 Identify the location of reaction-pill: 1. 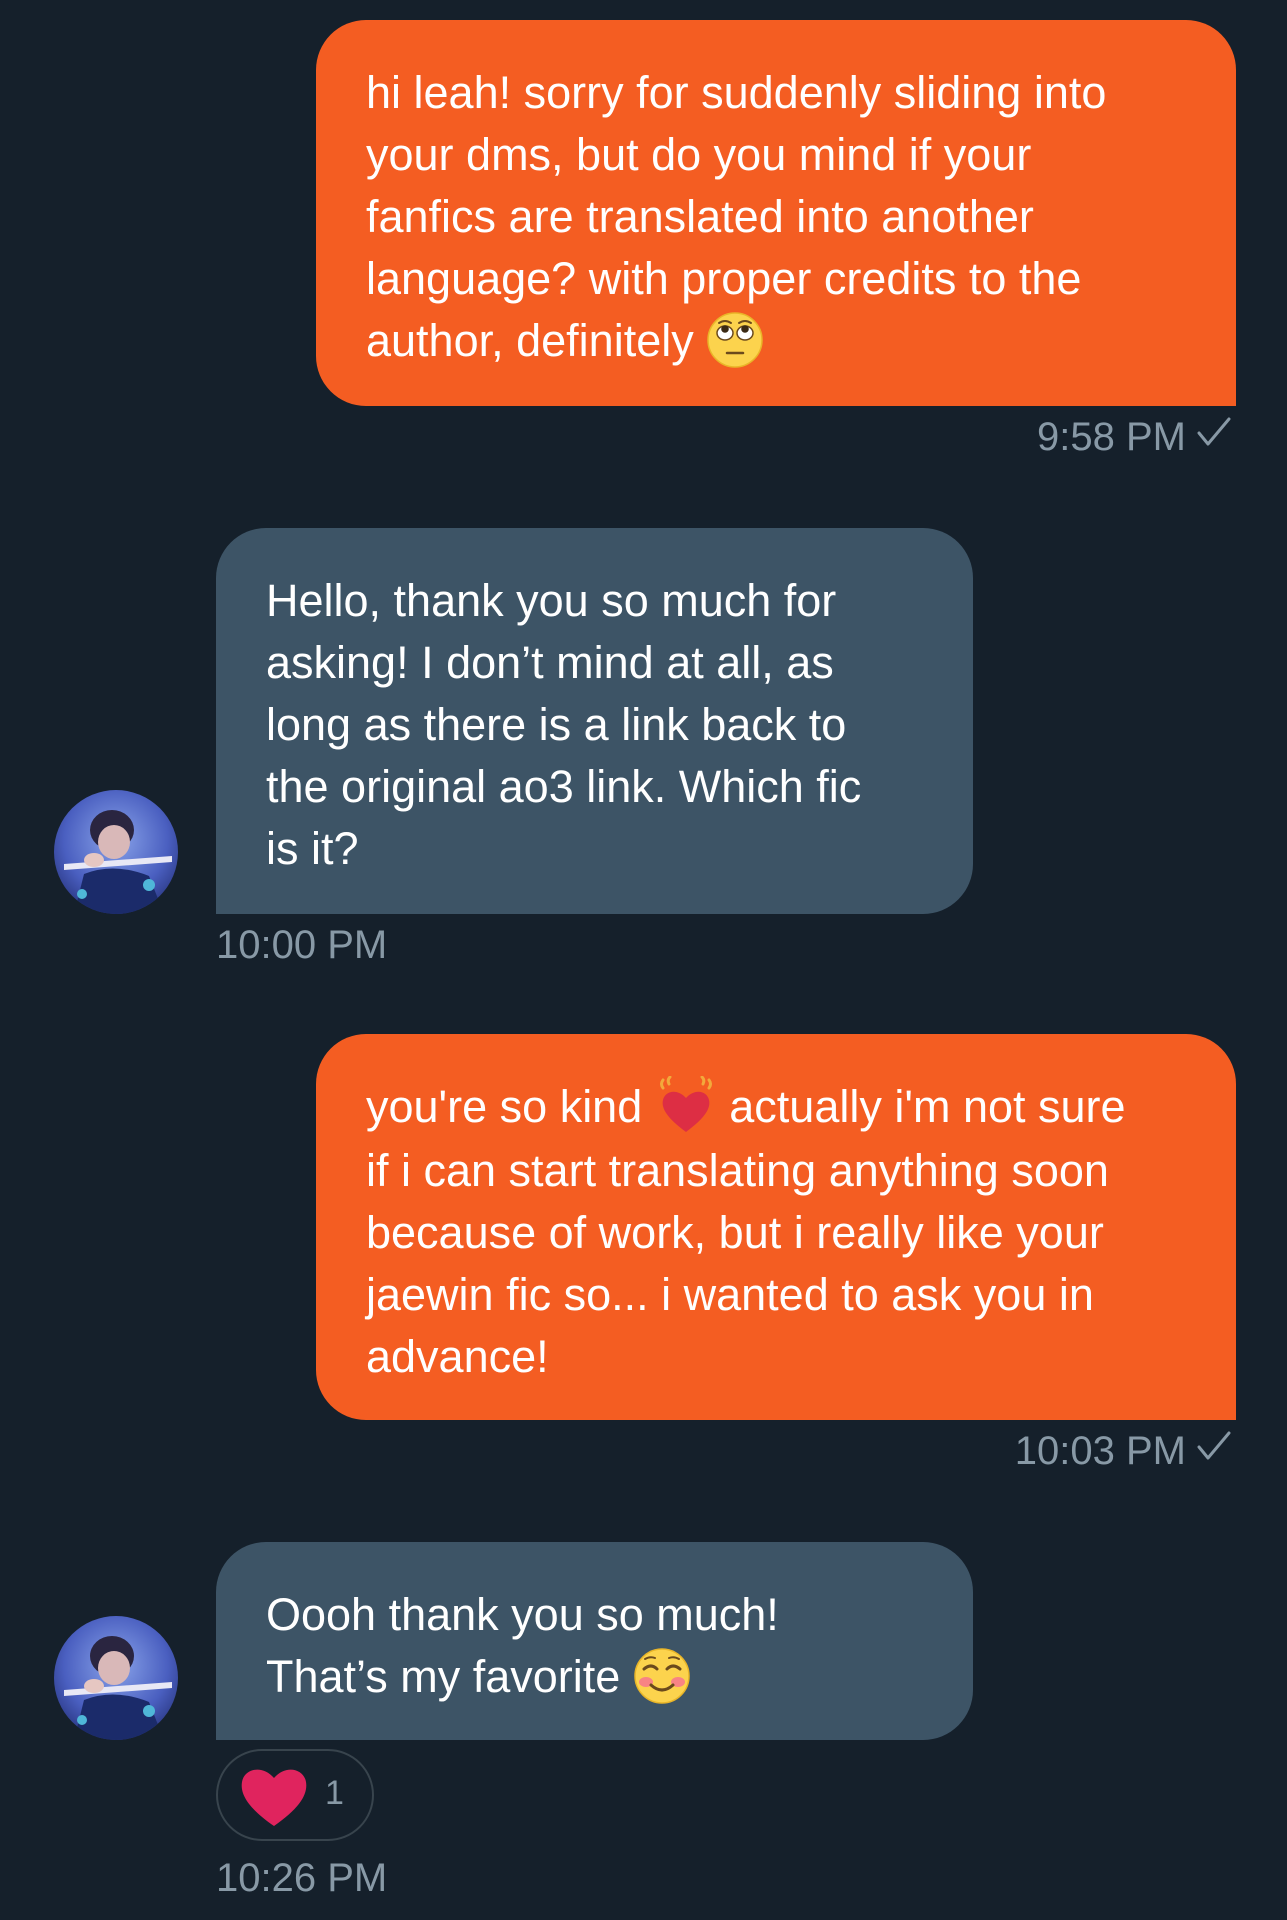
(295, 1795).